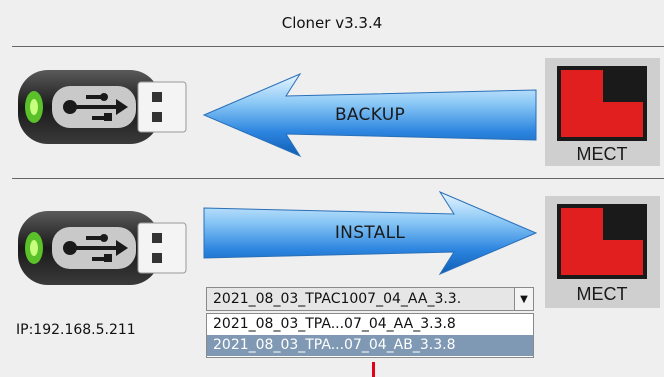 The height and width of the screenshot is (377, 664). What do you see at coordinates (370, 345) in the screenshot?
I see `version-option-highlighted: 2021_08_03_TPA...07_04_AB_3.3.8` at bounding box center [370, 345].